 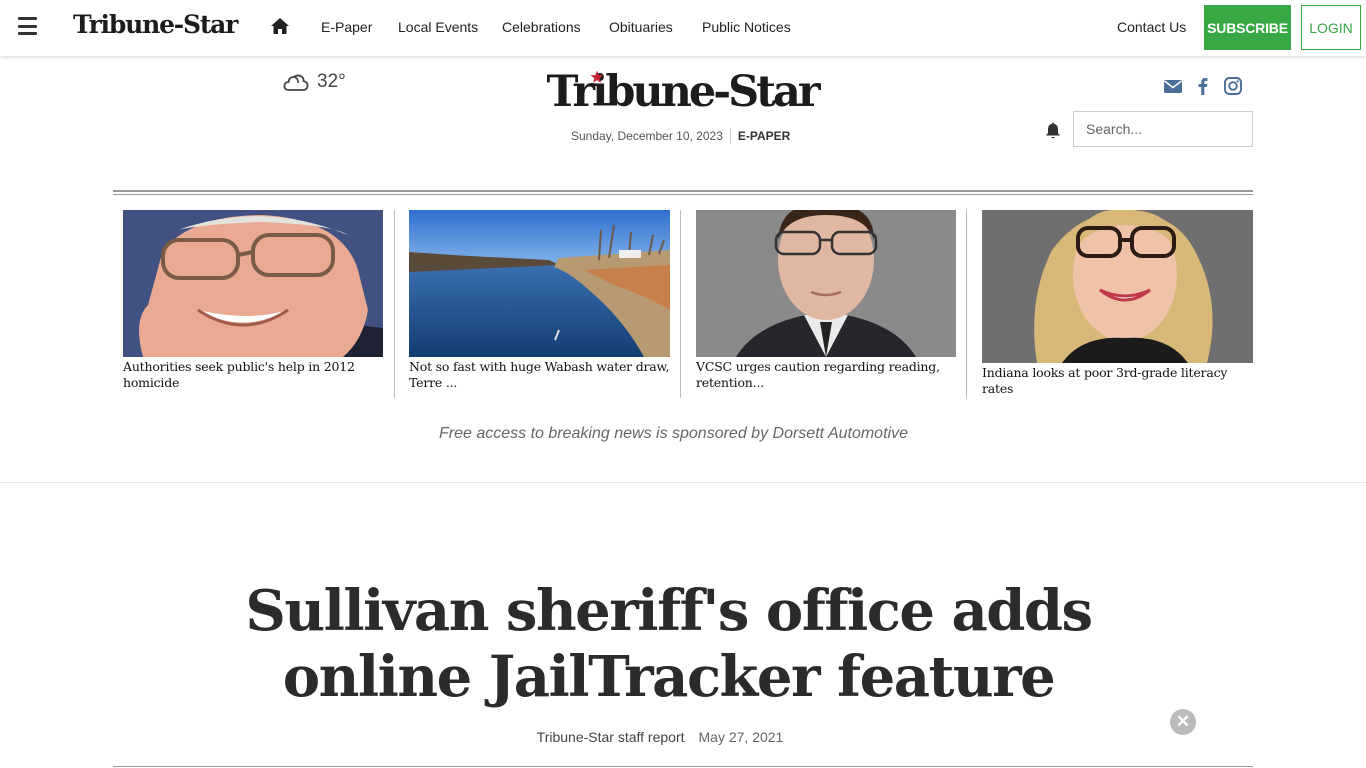 What do you see at coordinates (597, 76) in the screenshot?
I see `star-icon` at bounding box center [597, 76].